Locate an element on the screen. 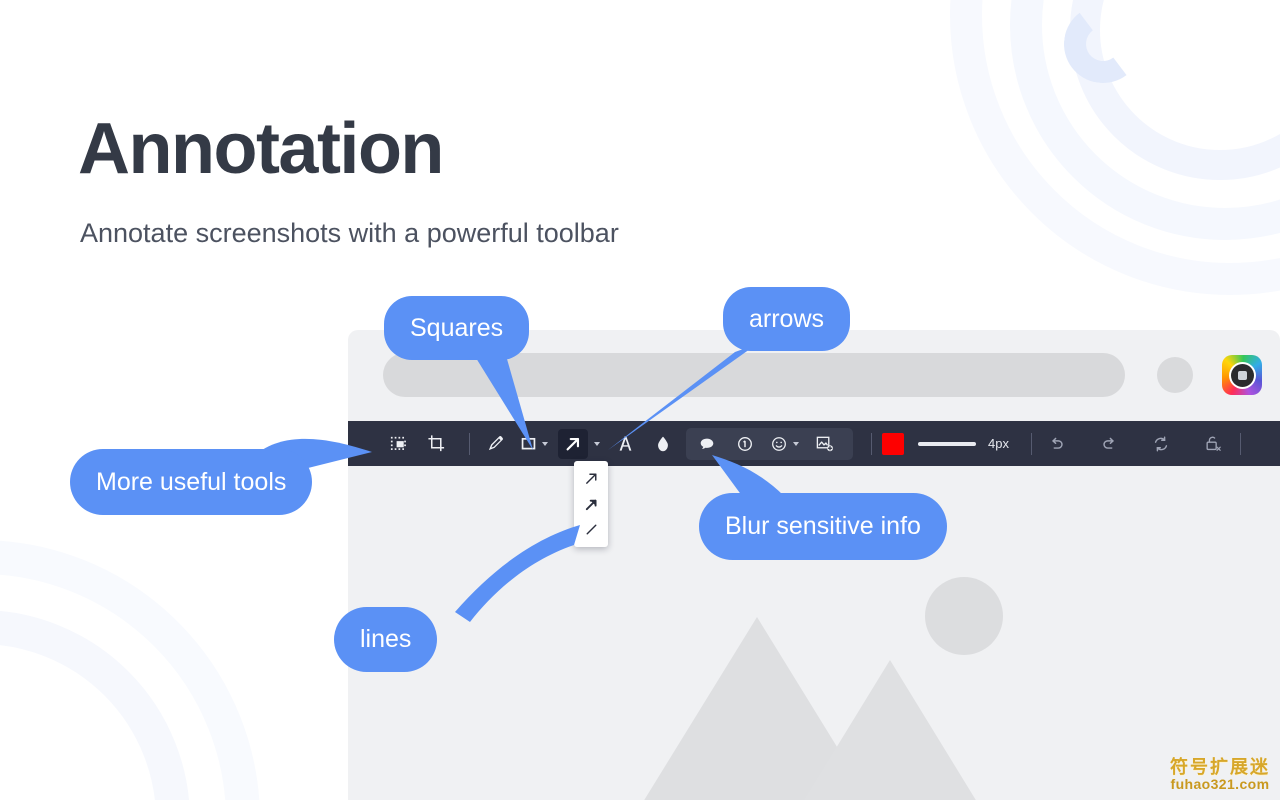 The width and height of the screenshot is (1280, 800). callout-more-tools-label: More useful tools is located at coordinates (191, 481).